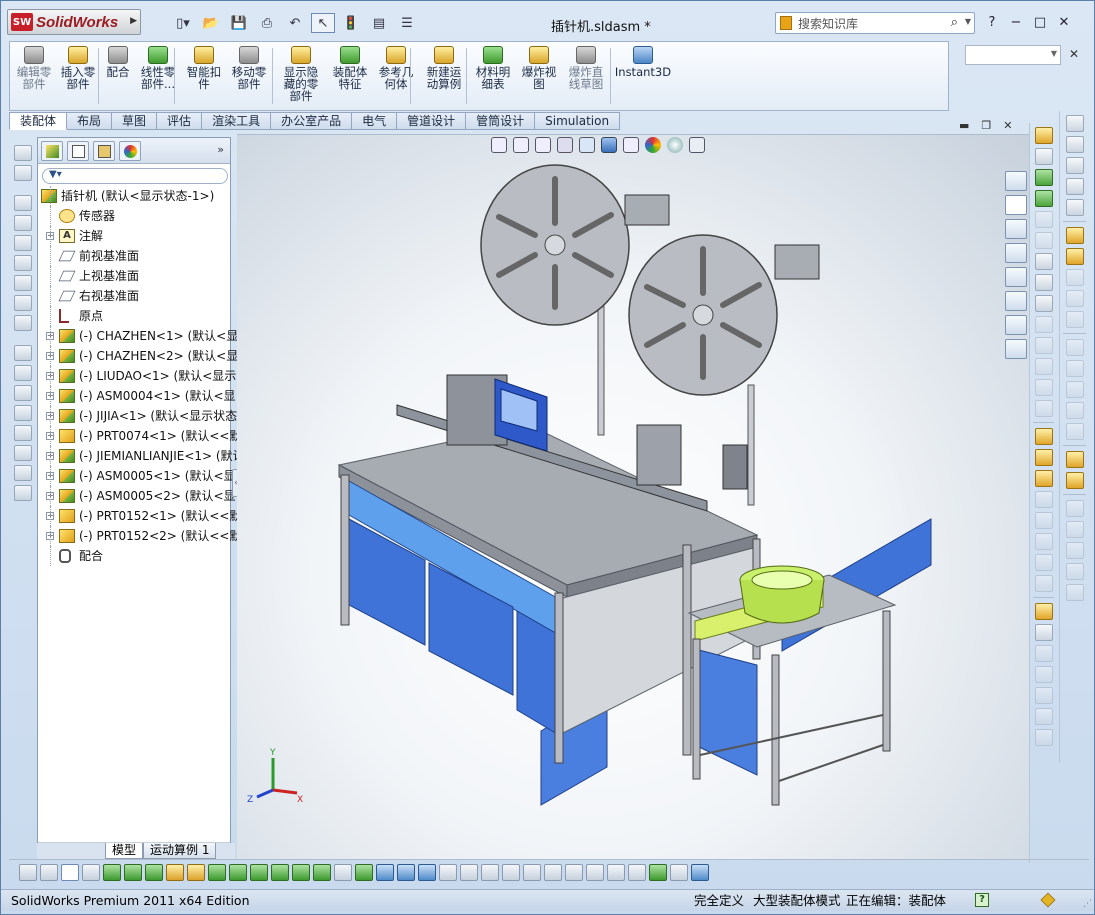  Describe the element at coordinates (38, 121) in the screenshot. I see `tab-0: 装配体` at that location.